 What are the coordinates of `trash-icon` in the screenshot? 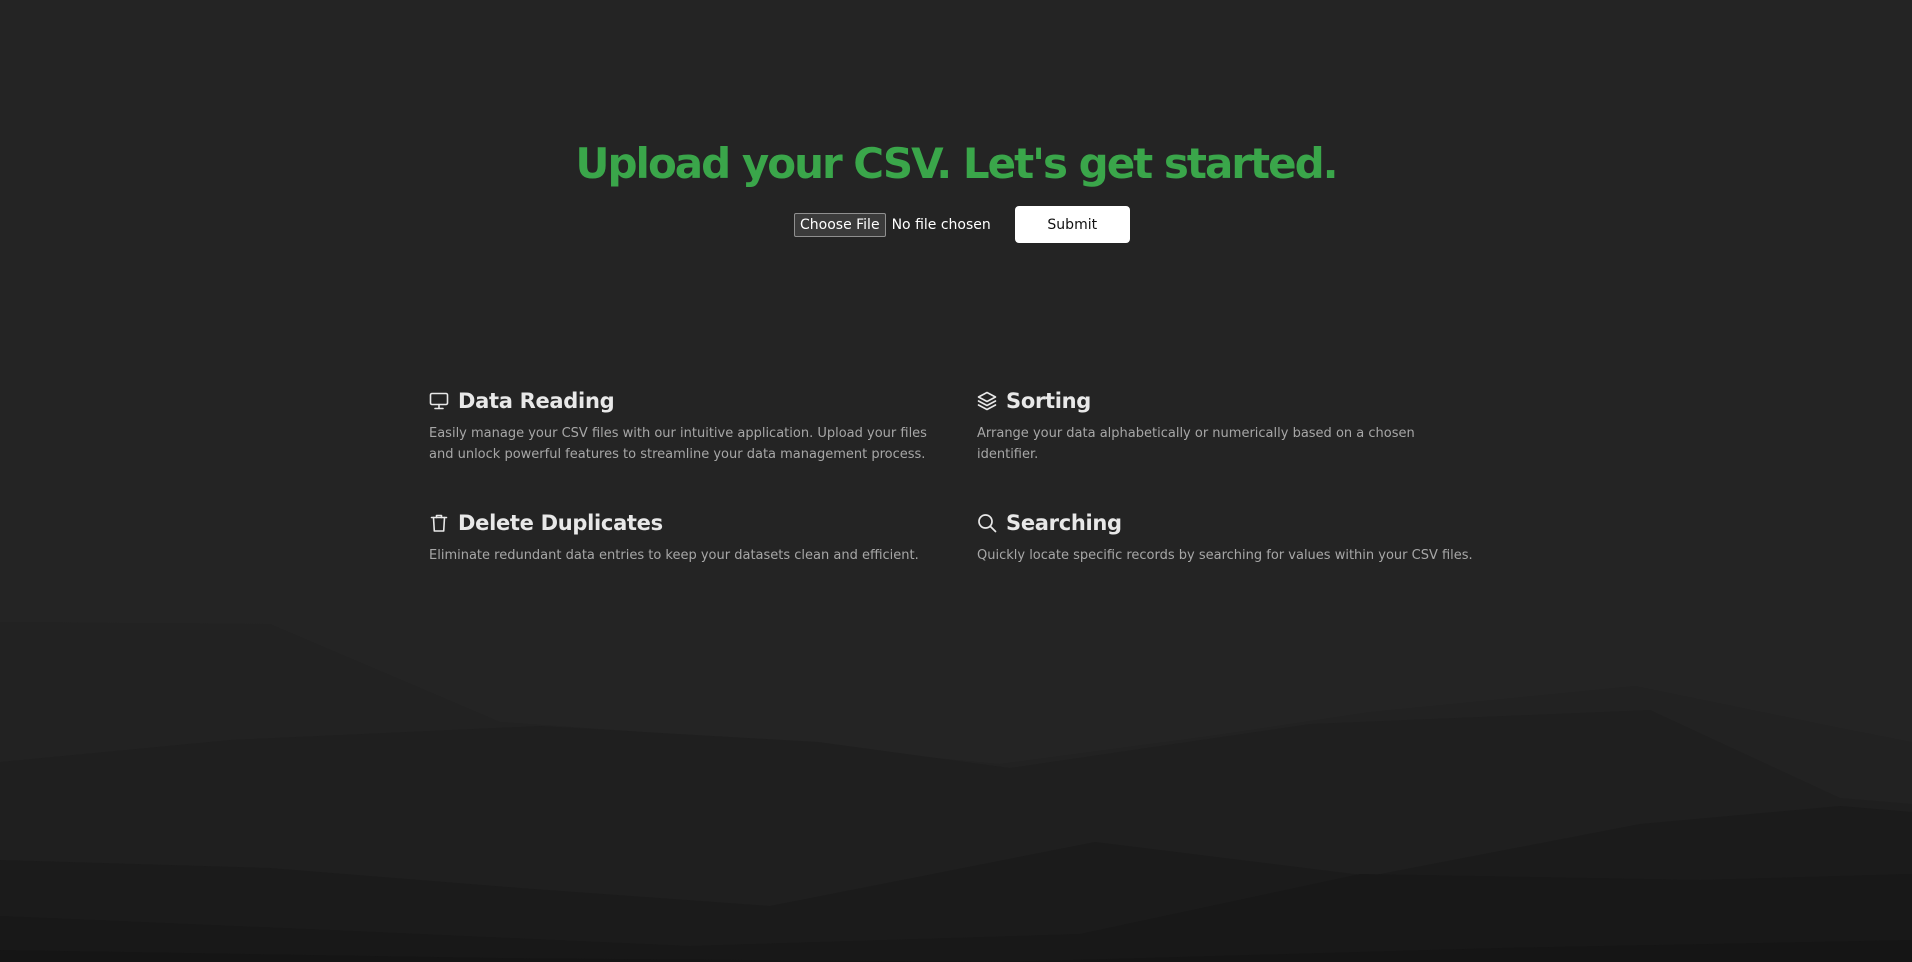 It's located at (439, 523).